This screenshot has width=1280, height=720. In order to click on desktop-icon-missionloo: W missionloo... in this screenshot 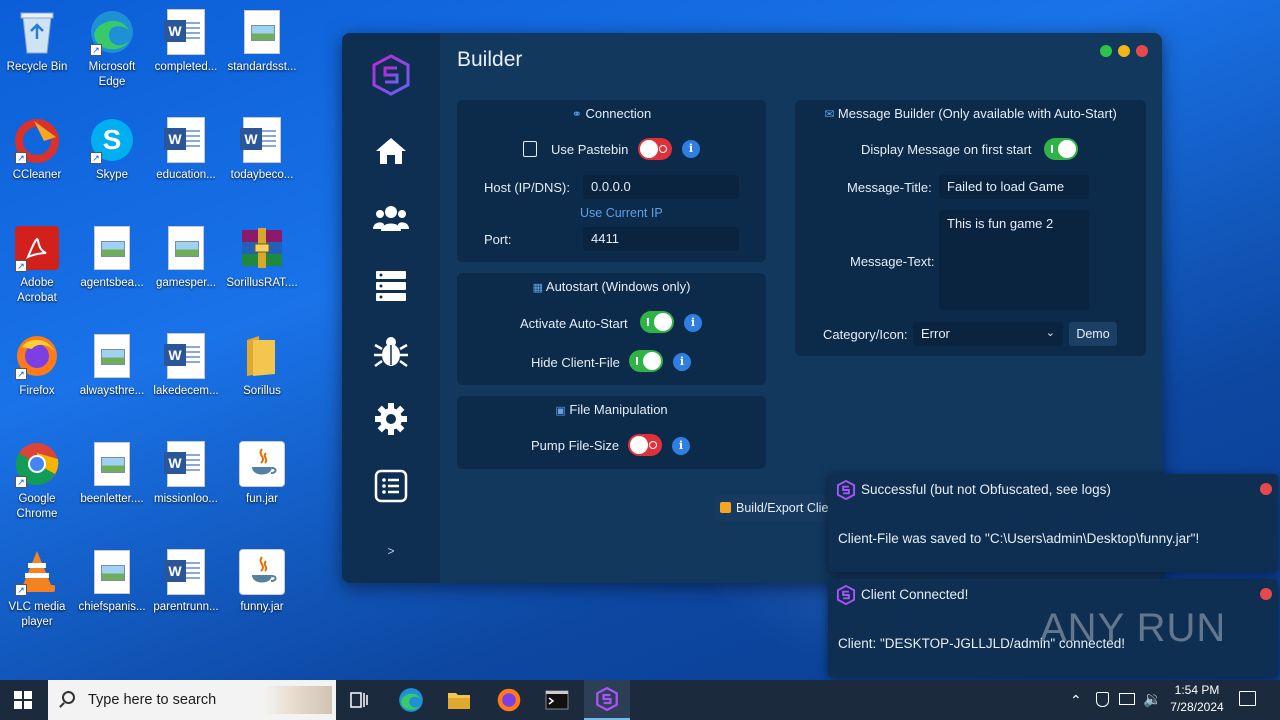, I will do `click(186, 473)`.